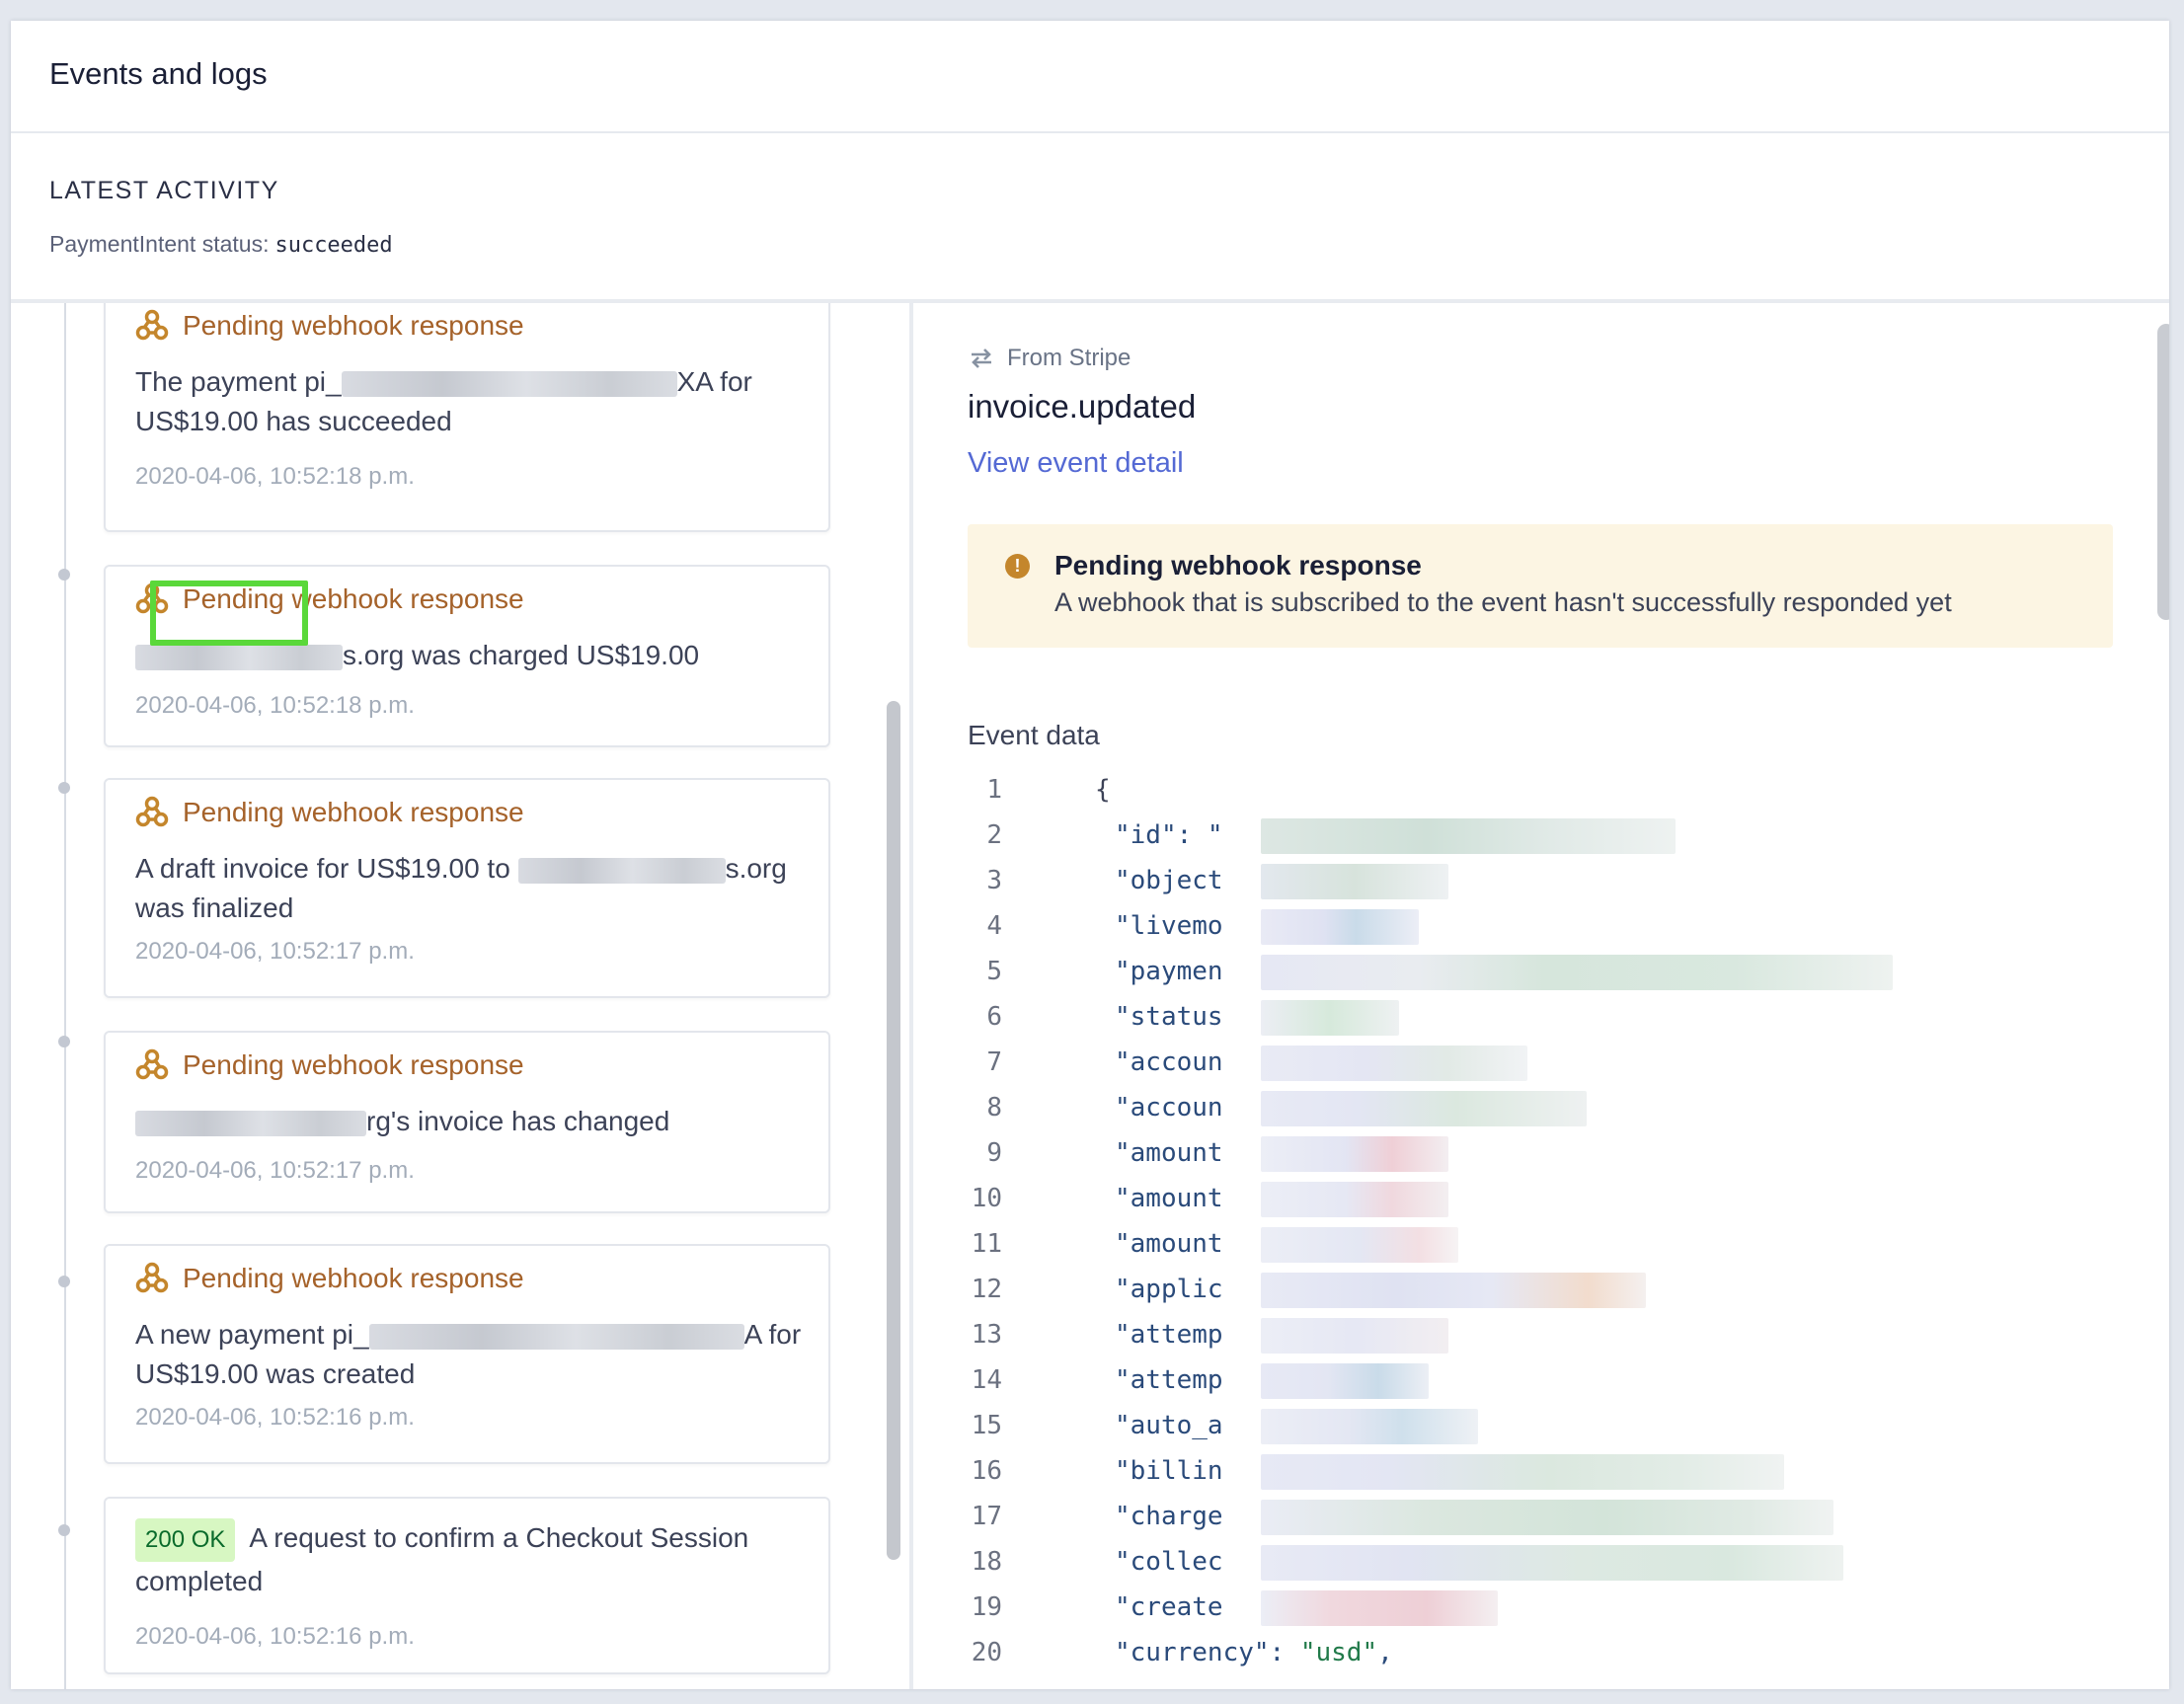 This screenshot has height=1704, width=2184. I want to click on transfer-arrows-icon, so click(981, 358).